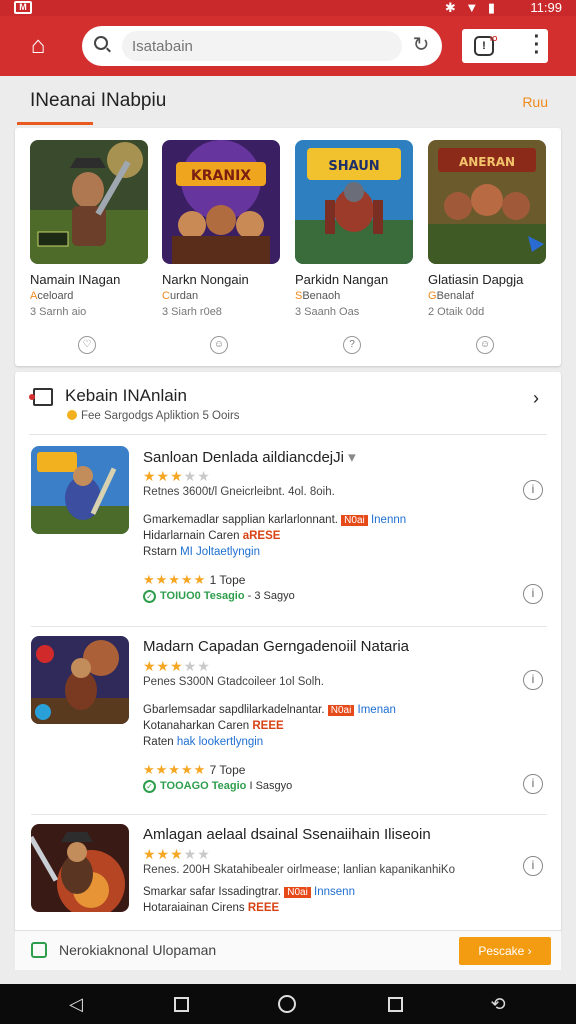 The height and width of the screenshot is (1024, 576). Describe the element at coordinates (52, 296) in the screenshot. I see `featured-app-developer: Aceloard` at that location.